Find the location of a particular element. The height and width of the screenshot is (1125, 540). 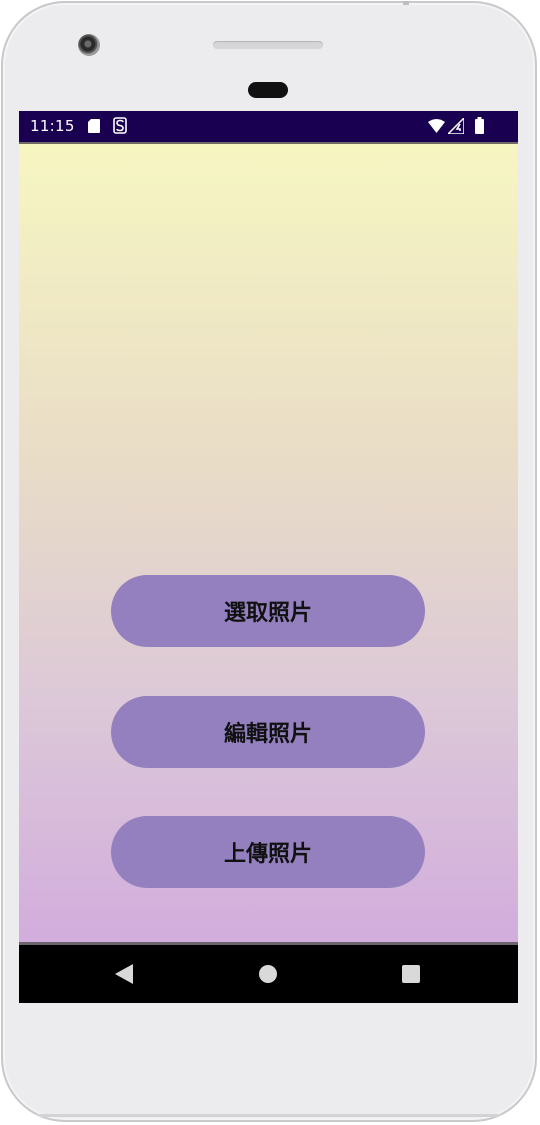

home-icon is located at coordinates (268, 974).